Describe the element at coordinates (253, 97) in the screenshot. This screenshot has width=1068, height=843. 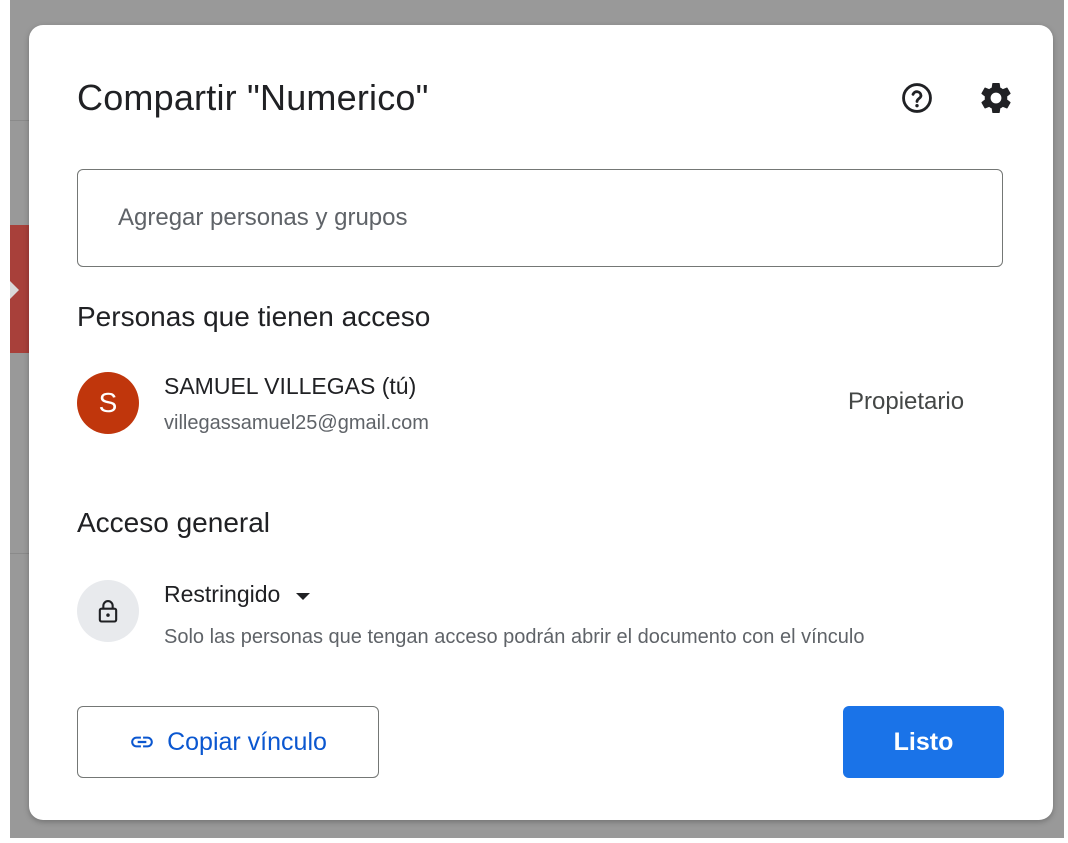
I see `dialog-title: Compartir "Numerico"` at that location.